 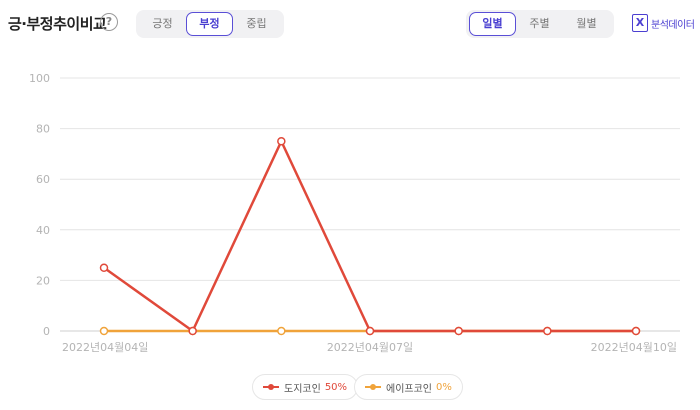 What do you see at coordinates (43, 129) in the screenshot?
I see `y-tick-label: 80` at bounding box center [43, 129].